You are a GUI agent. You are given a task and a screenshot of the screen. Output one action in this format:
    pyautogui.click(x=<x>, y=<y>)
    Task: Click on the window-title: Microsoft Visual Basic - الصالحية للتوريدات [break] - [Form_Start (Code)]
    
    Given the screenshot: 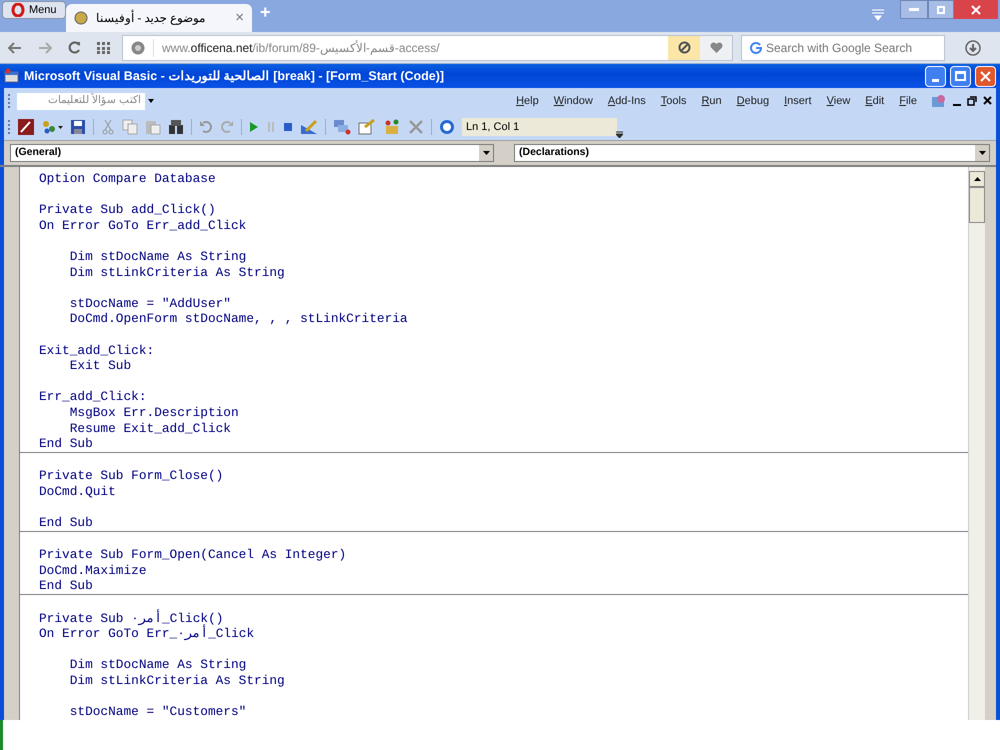 What is the action you would take?
    pyautogui.click(x=235, y=77)
    